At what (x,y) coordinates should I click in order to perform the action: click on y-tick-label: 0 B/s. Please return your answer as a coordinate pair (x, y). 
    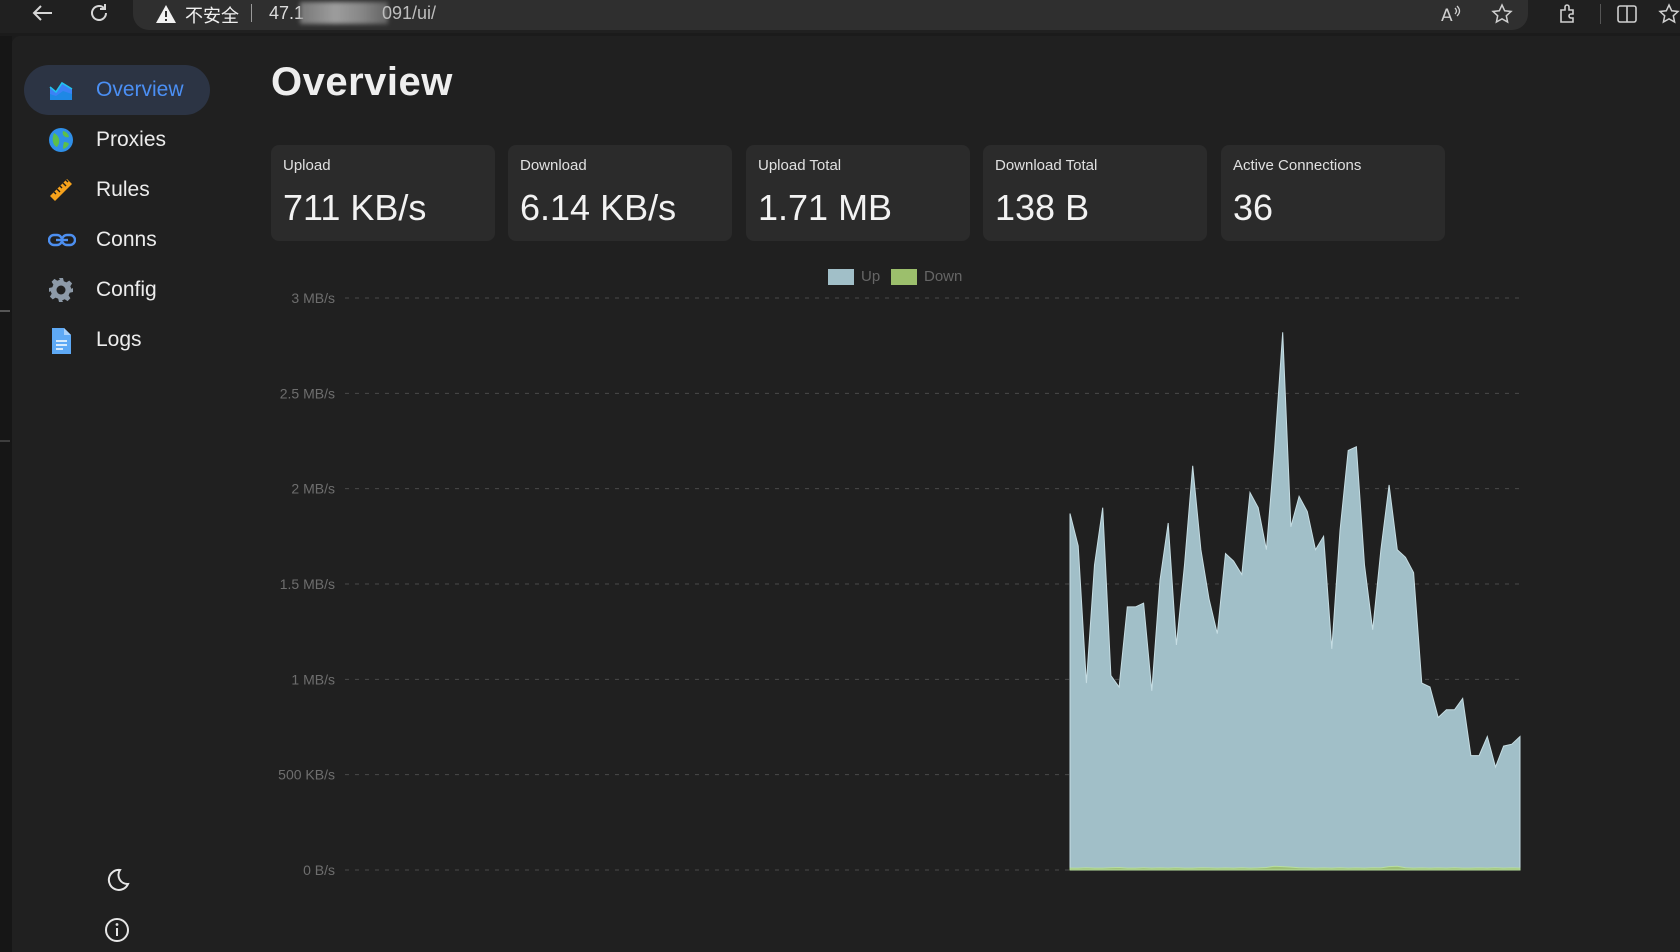
    Looking at the image, I should click on (319, 870).